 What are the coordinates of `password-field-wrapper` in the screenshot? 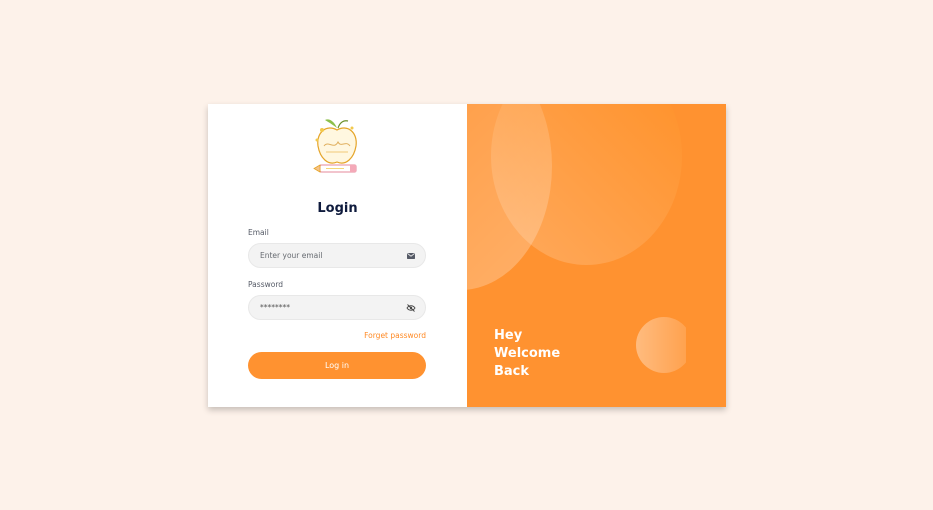 It's located at (337, 307).